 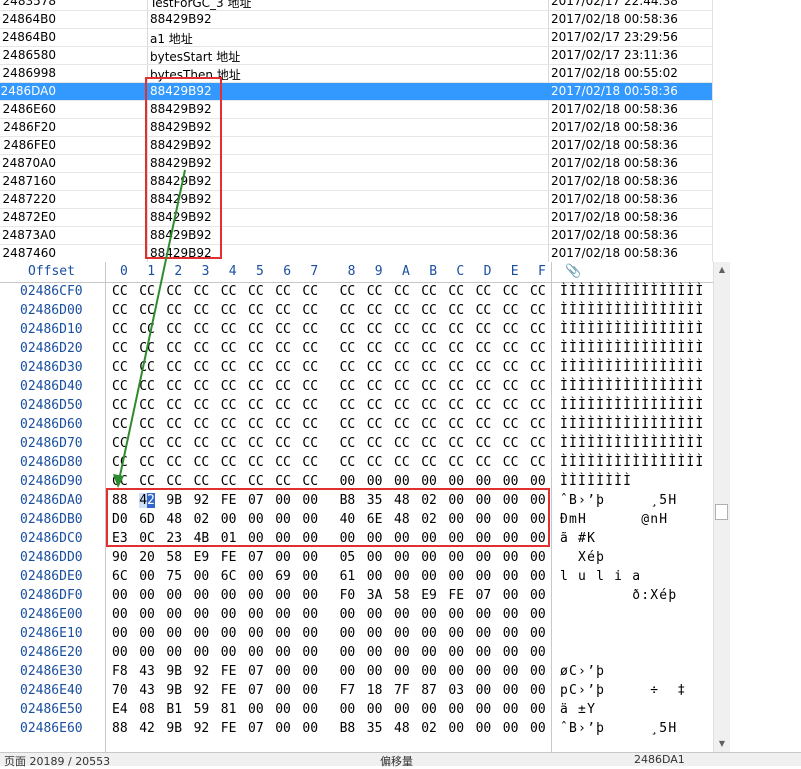 What do you see at coordinates (348, 595) in the screenshot?
I see `hex-byte: F0` at bounding box center [348, 595].